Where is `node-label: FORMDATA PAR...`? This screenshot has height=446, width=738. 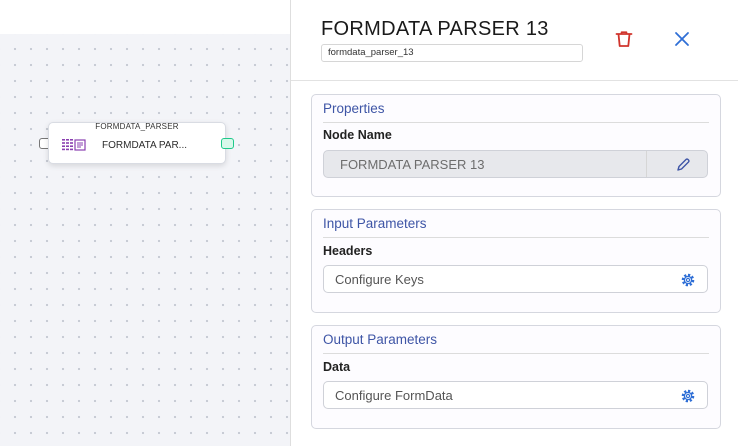
node-label: FORMDATA PAR... is located at coordinates (145, 145).